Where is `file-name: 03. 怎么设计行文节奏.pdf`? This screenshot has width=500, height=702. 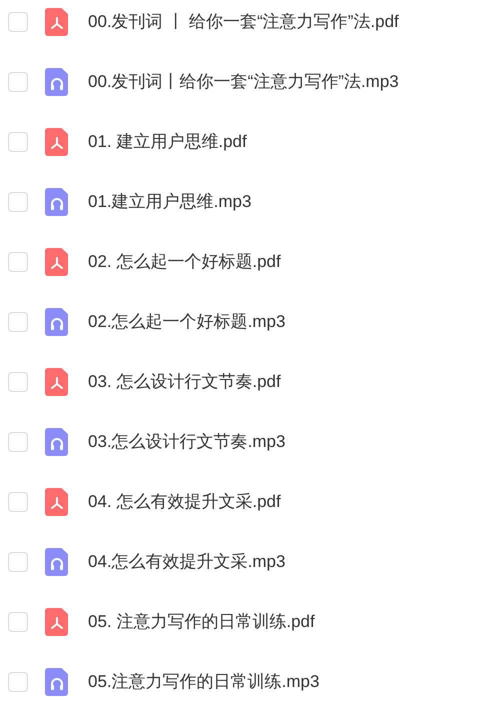
file-name: 03. 怎么设计行文节奏.pdf is located at coordinates (184, 382).